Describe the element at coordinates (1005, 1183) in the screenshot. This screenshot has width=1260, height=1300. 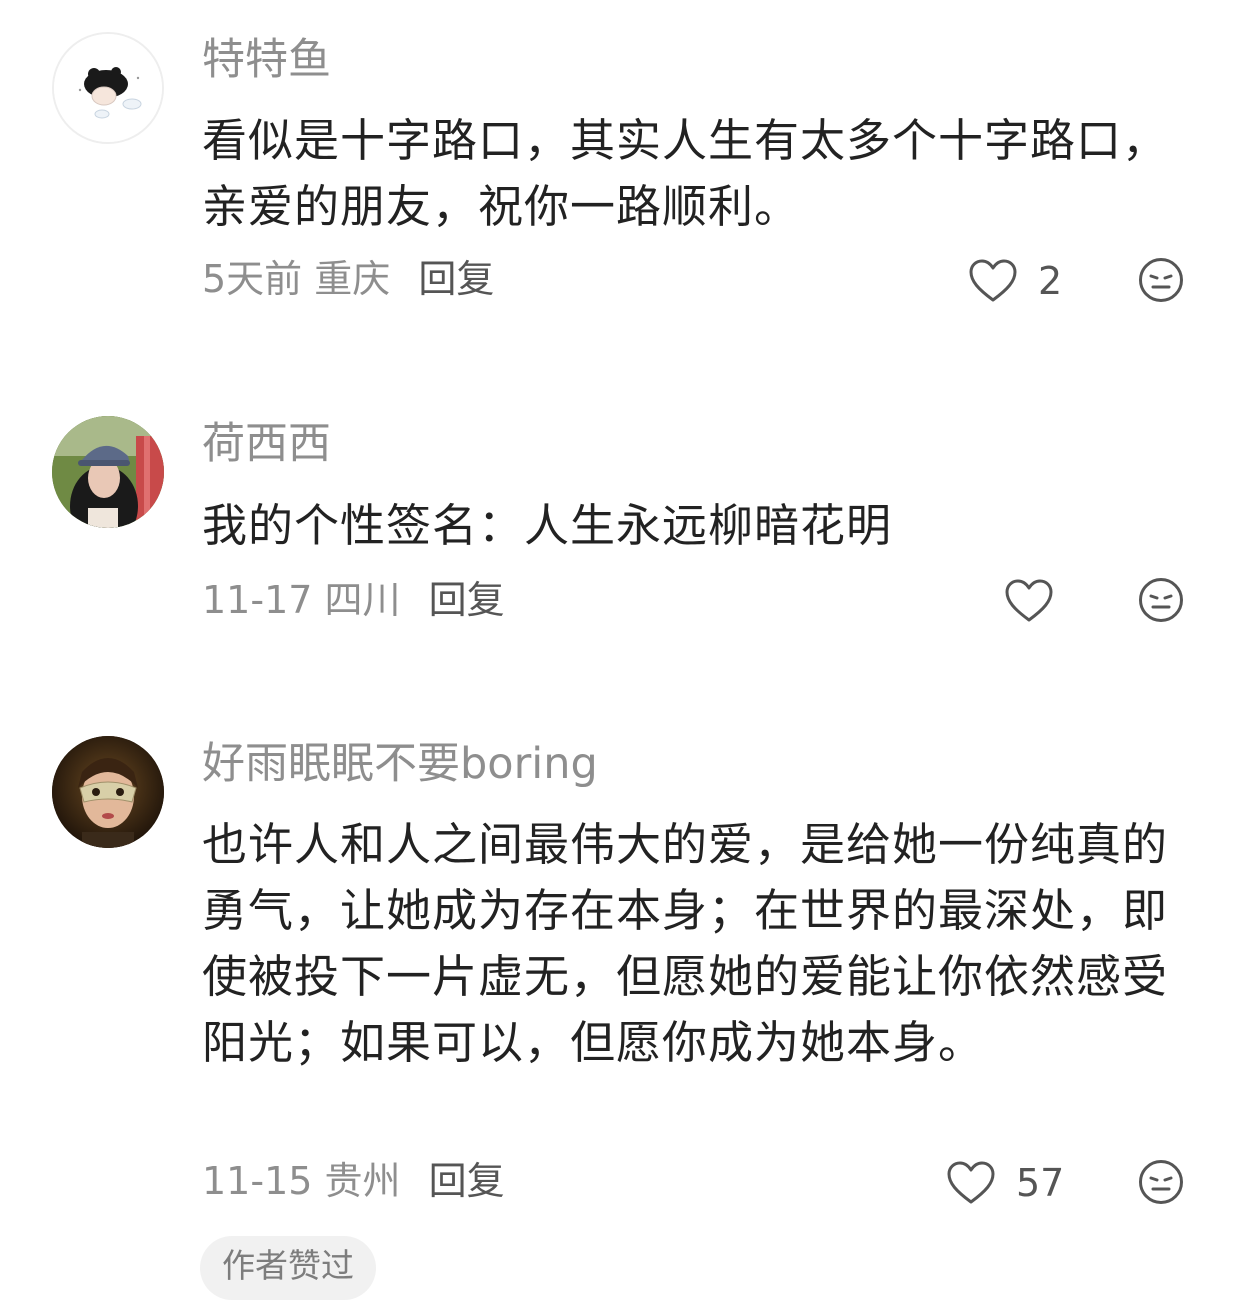
I see `like-button: 57` at that location.